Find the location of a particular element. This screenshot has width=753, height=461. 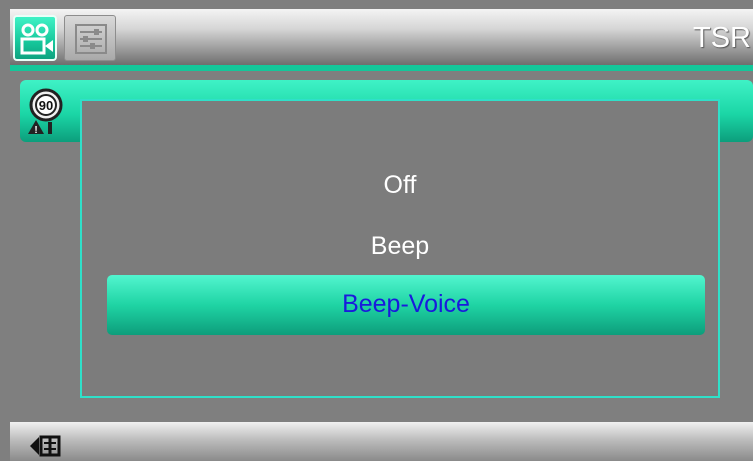

video-camera-icon is located at coordinates (36, 39).